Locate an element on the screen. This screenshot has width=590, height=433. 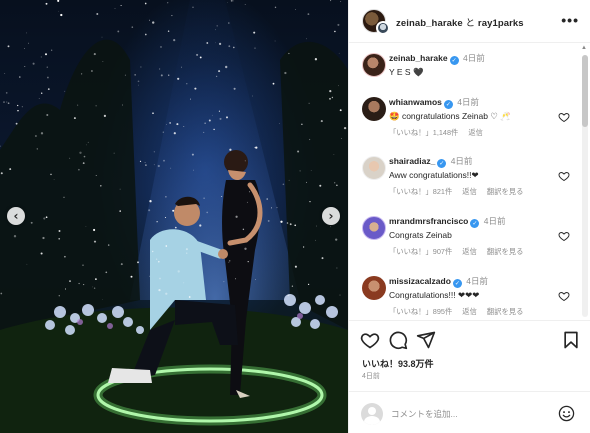
chevron-left-icon: ‹ is located at coordinates (16, 216).